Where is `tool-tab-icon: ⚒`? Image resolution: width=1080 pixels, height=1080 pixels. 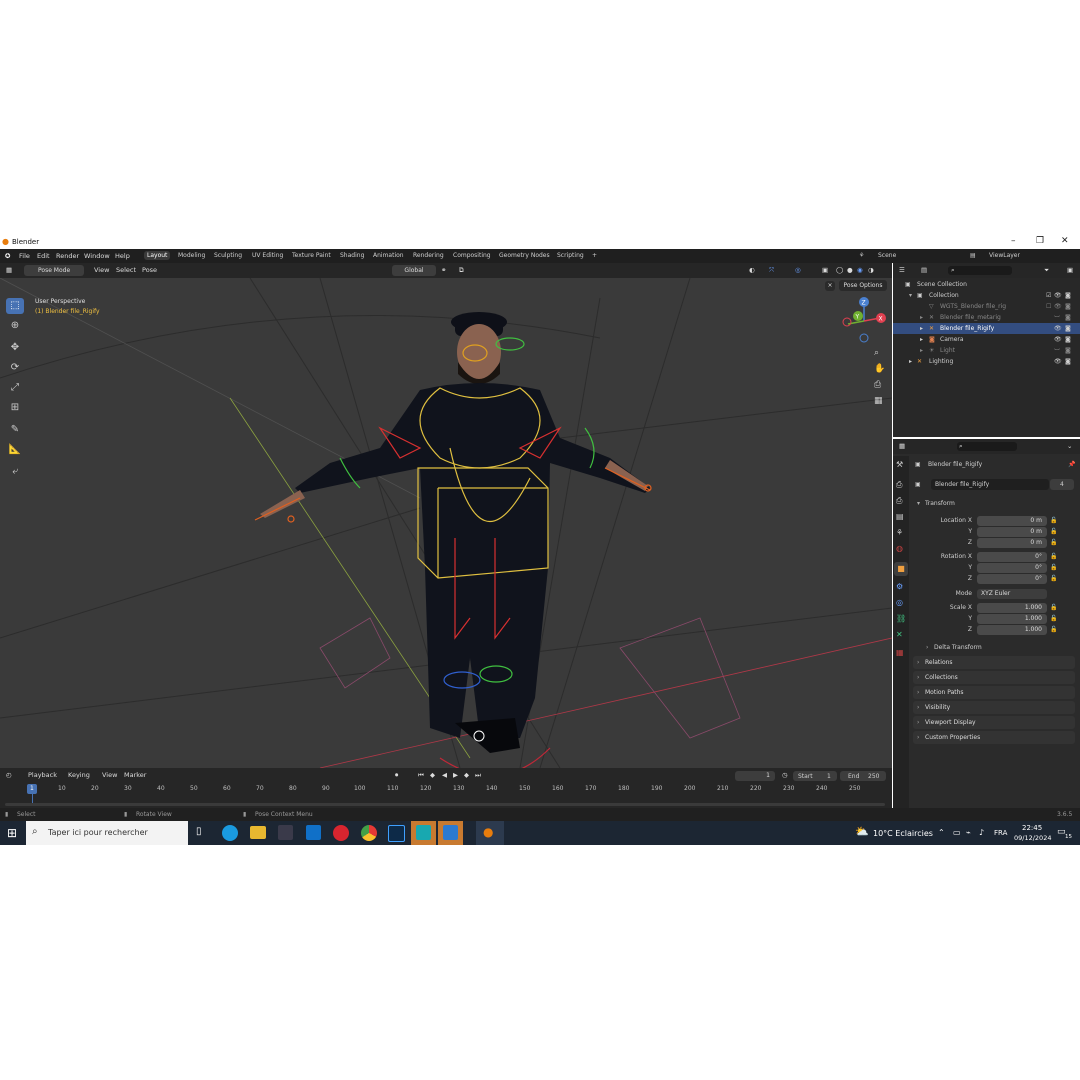
tool-tab-icon: ⚒ is located at coordinates (899, 464).